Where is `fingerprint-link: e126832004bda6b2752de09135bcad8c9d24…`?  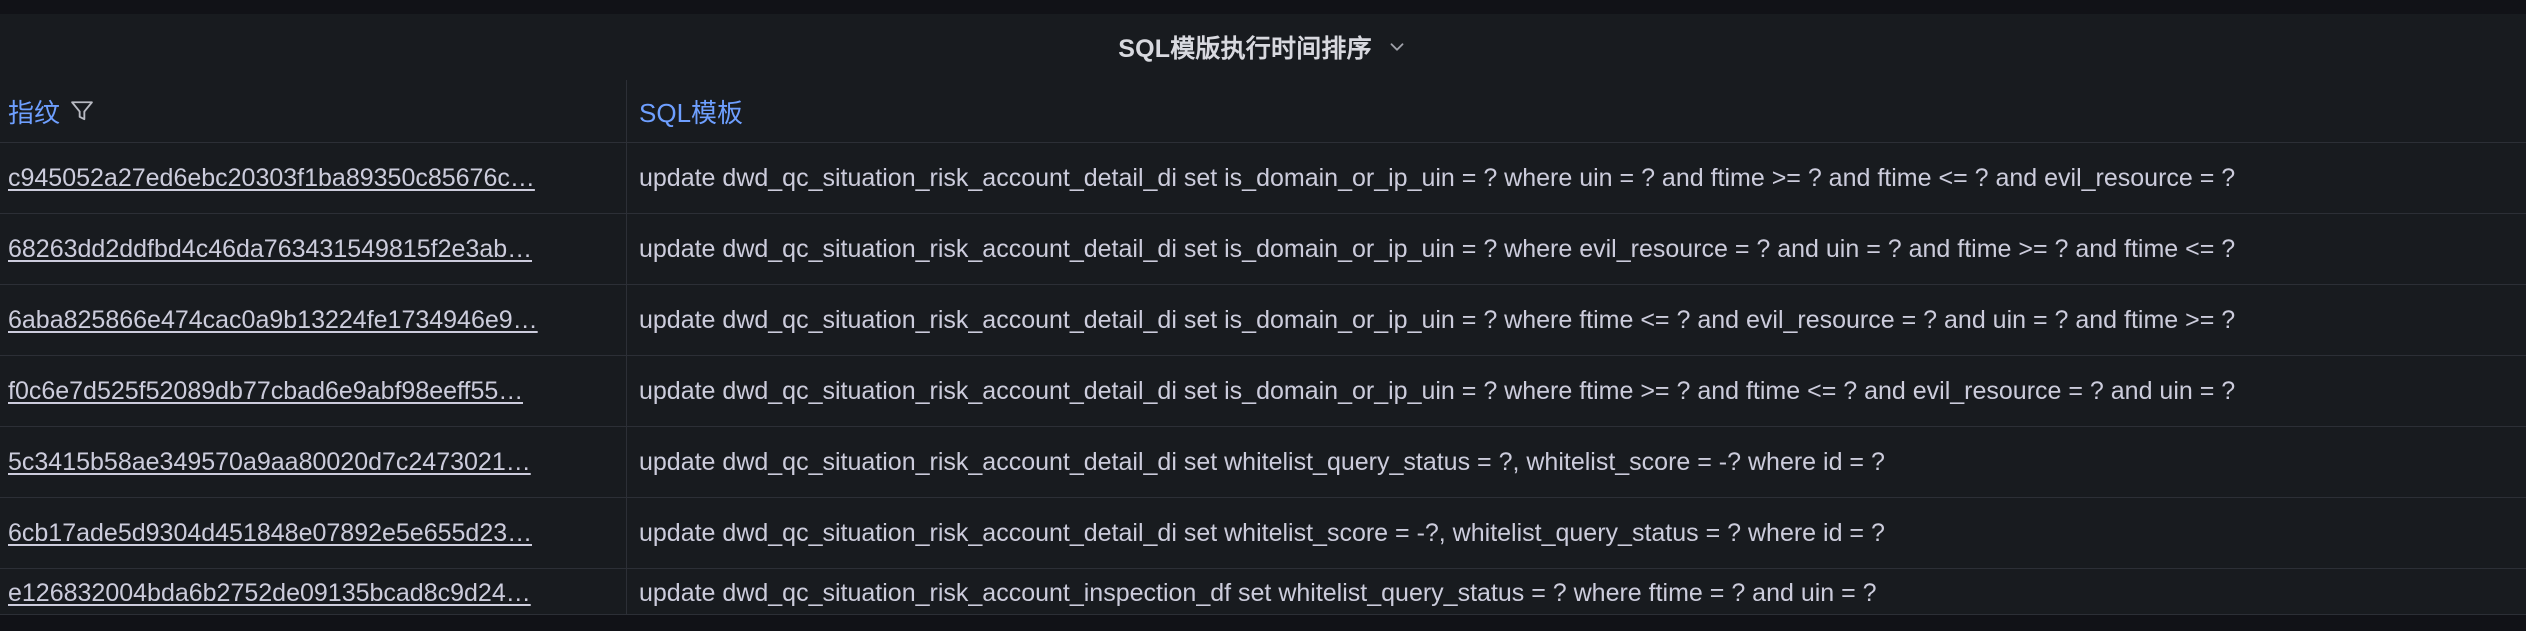 fingerprint-link: e126832004bda6b2752de09135bcad8c9d24… is located at coordinates (269, 593).